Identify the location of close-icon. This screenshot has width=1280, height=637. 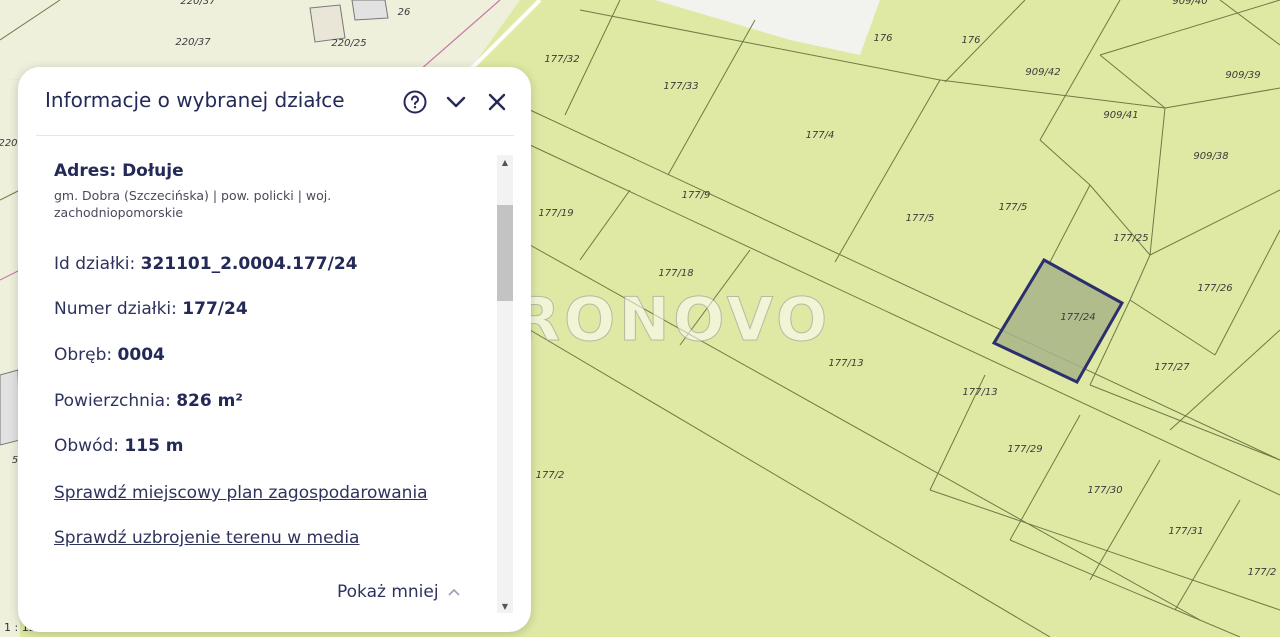
(497, 102).